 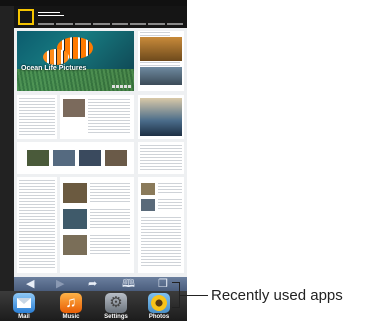 What do you see at coordinates (24, 317) in the screenshot?
I see `app-label: Mail` at bounding box center [24, 317].